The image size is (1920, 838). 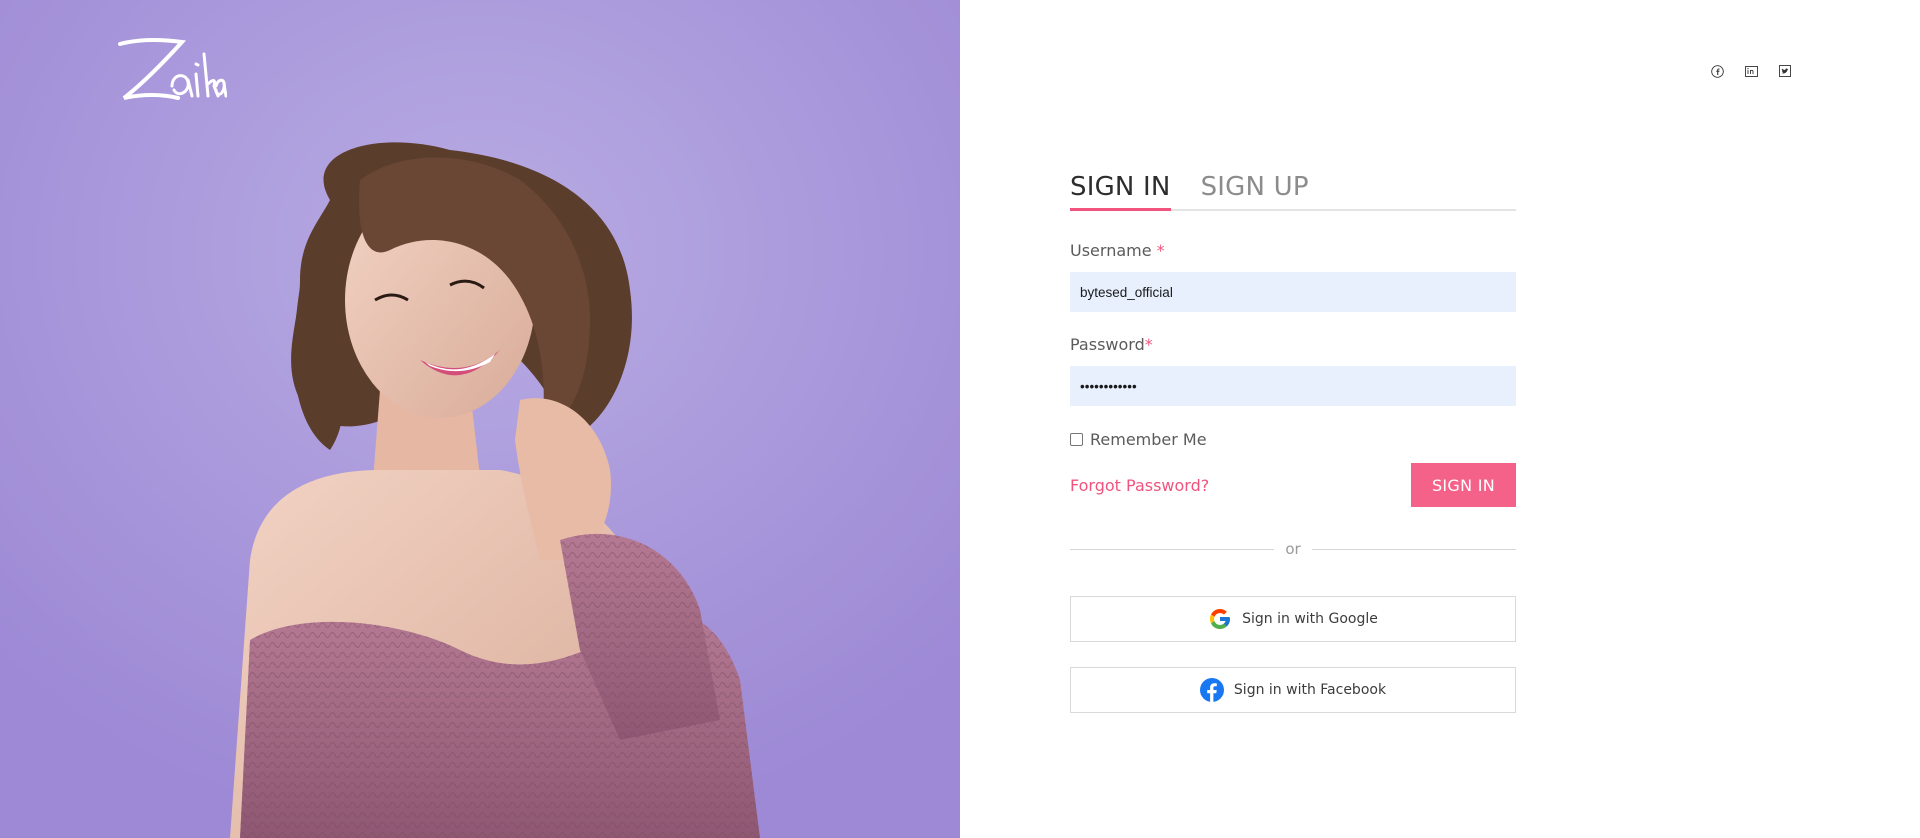 I want to click on divider-line-left, so click(x=1172, y=549).